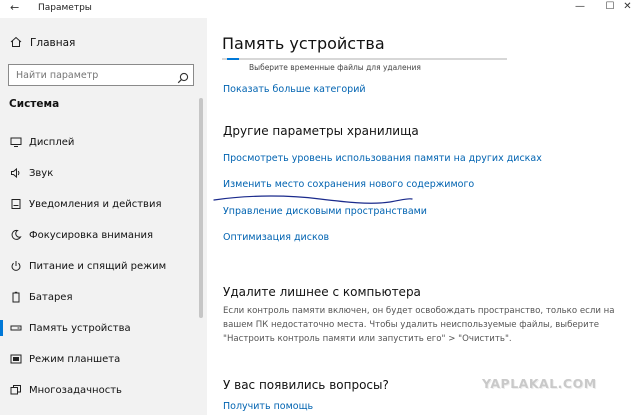 The image size is (640, 415). I want to click on progress-caption: Выберите временные файлы для удаления, so click(335, 67).